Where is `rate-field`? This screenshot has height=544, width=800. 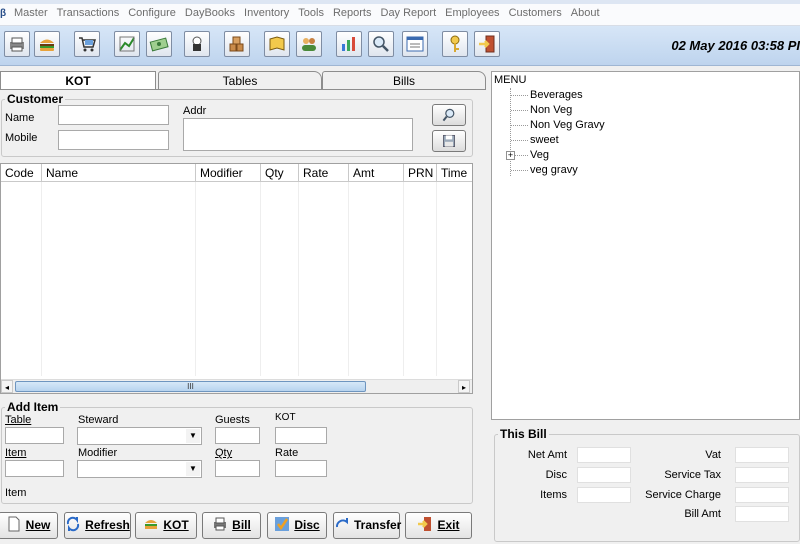
rate-field is located at coordinates (301, 468).